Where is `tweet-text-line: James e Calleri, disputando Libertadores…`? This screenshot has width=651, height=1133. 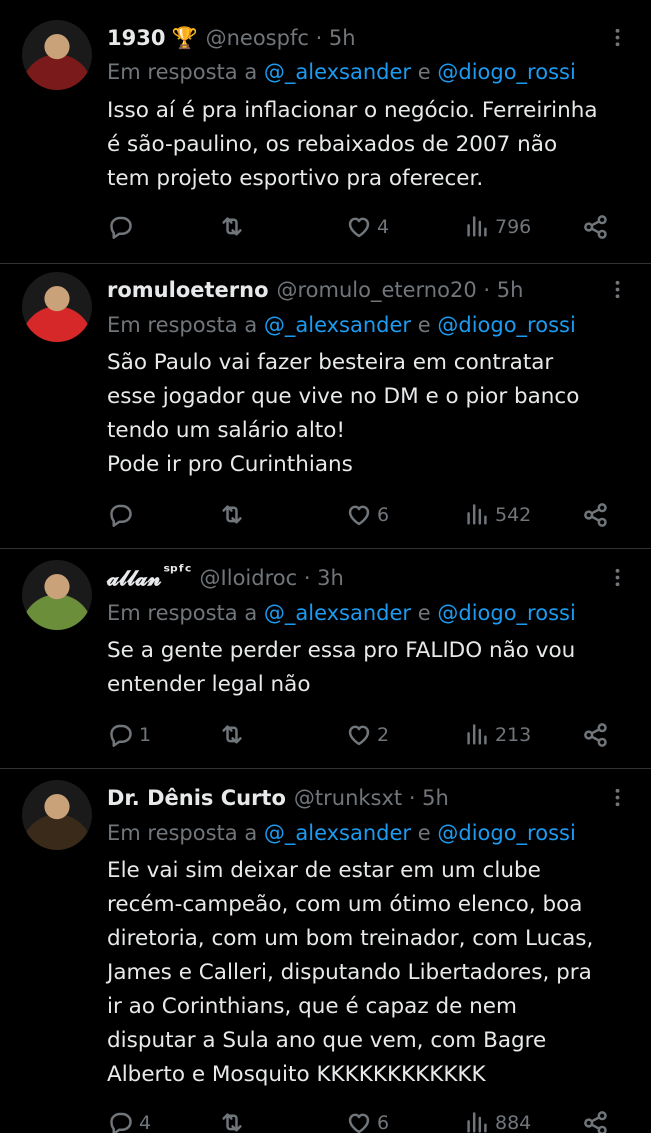
tweet-text-line: James e Calleri, disputando Libertadores… is located at coordinates (349, 972).